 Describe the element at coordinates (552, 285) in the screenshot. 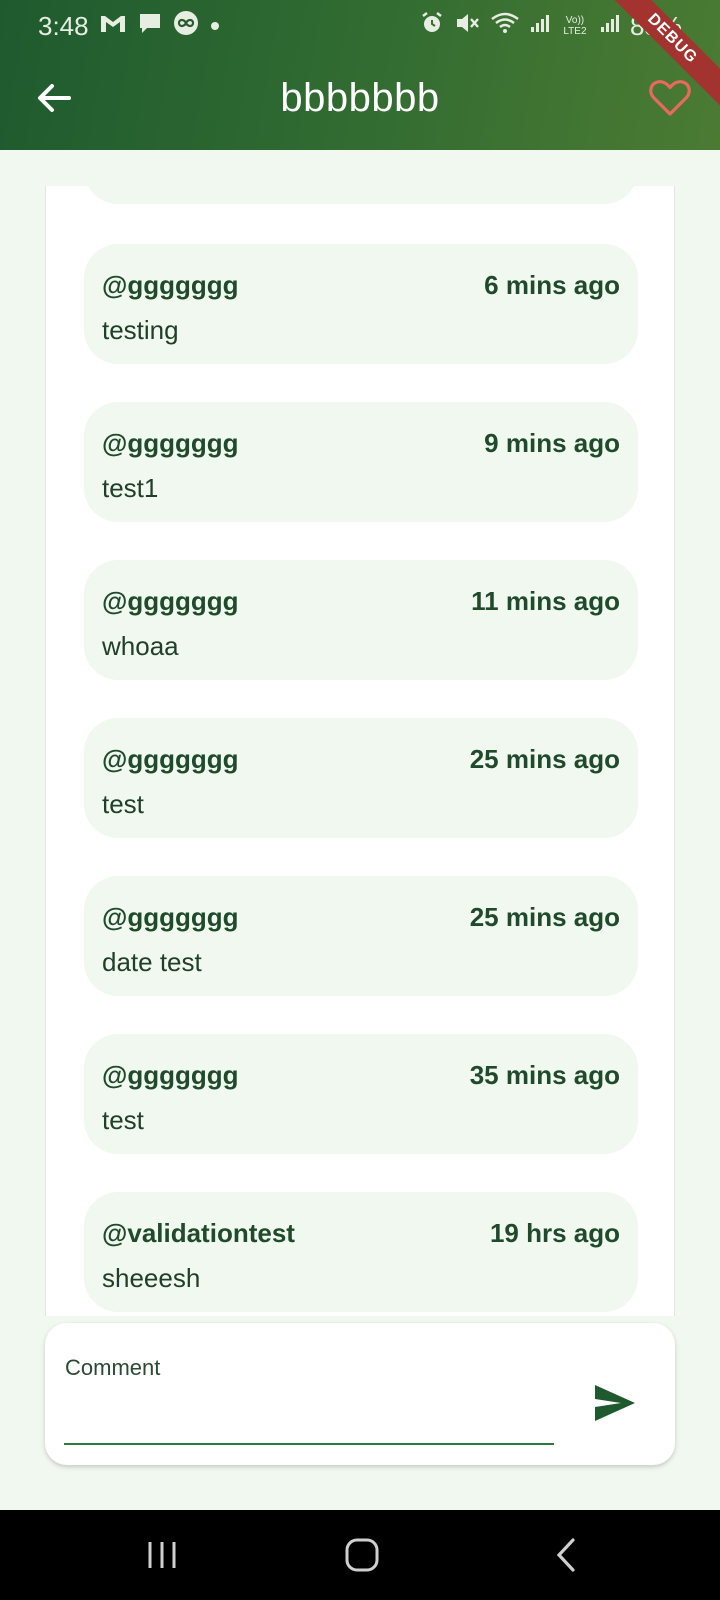

I see `comment-timestamp: 6 mins ago` at that location.